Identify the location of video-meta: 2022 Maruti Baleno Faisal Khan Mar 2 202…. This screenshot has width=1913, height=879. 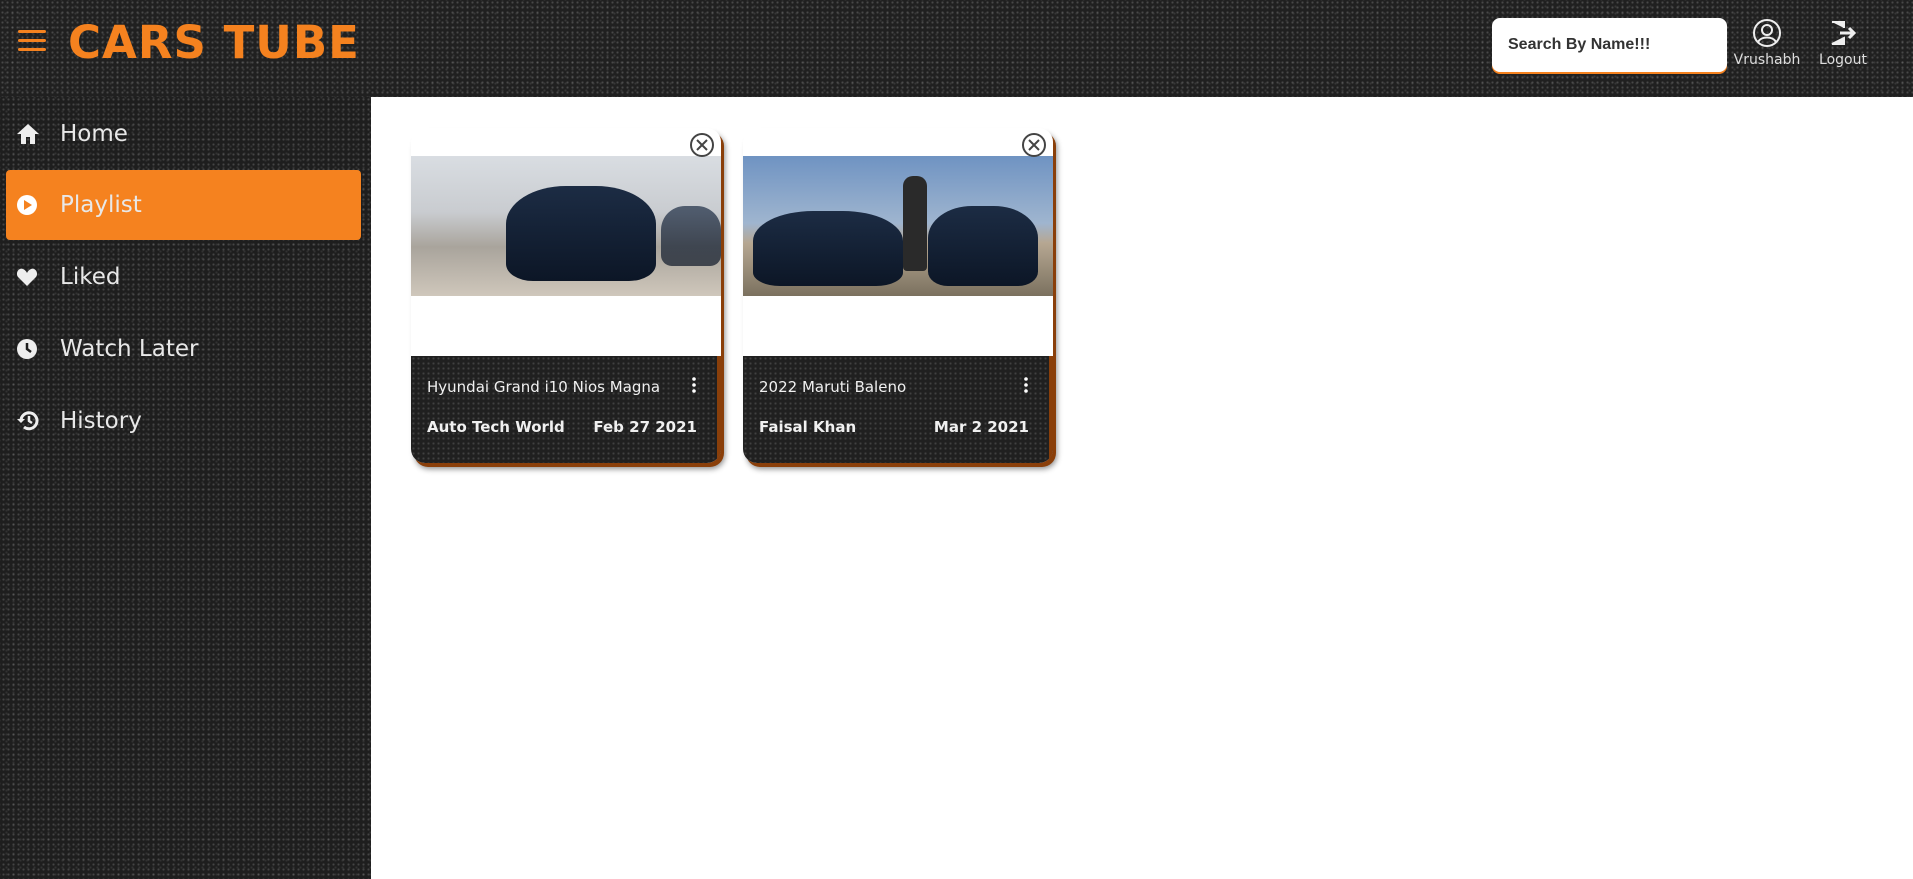
(898, 409).